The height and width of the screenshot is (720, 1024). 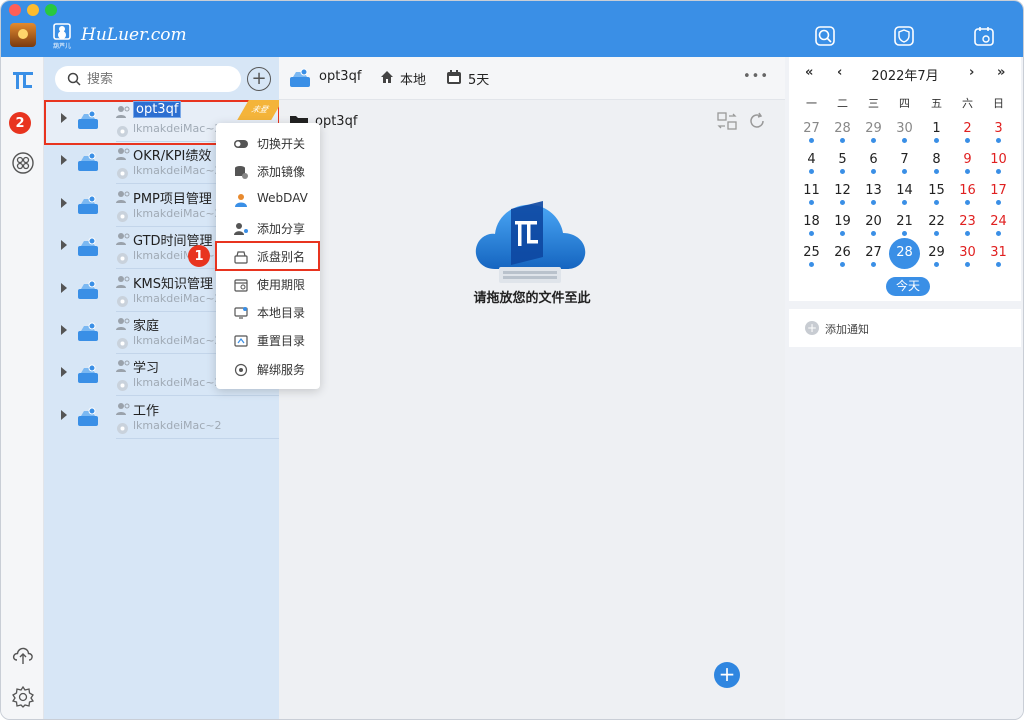 What do you see at coordinates (811, 222) in the screenshot?
I see `calendar-day: 18` at bounding box center [811, 222].